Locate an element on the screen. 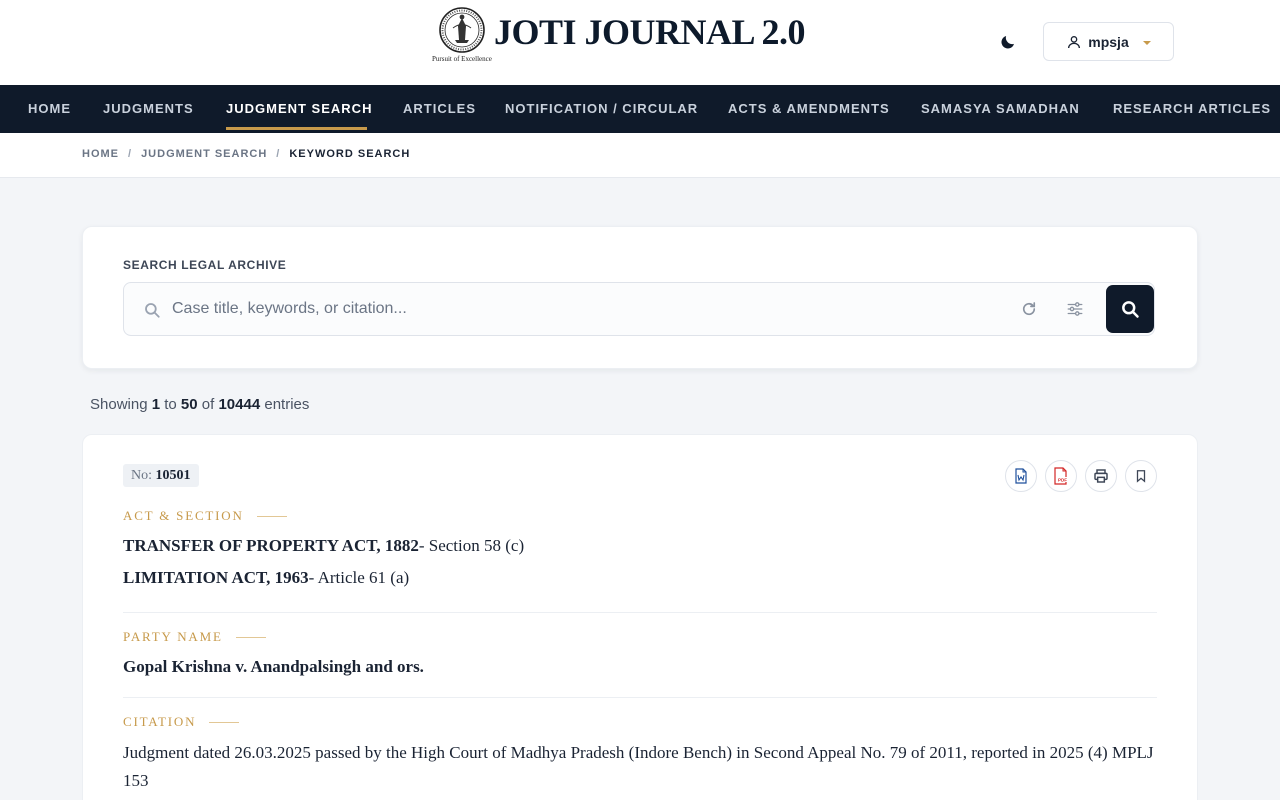  nav-samasya-samadhan: SAMASYA SAMADHAN is located at coordinates (1000, 109).